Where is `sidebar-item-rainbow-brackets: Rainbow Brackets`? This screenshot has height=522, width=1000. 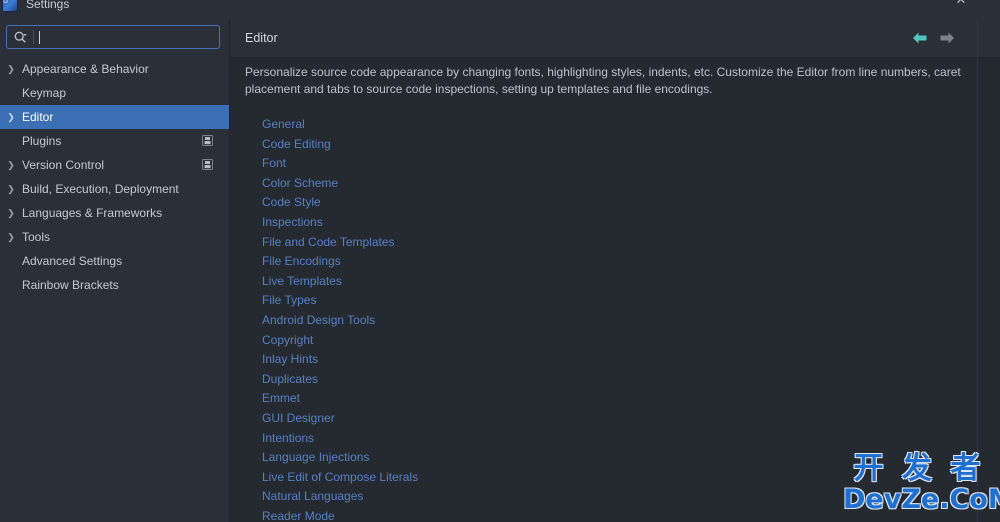 sidebar-item-rainbow-brackets: Rainbow Brackets is located at coordinates (114, 285).